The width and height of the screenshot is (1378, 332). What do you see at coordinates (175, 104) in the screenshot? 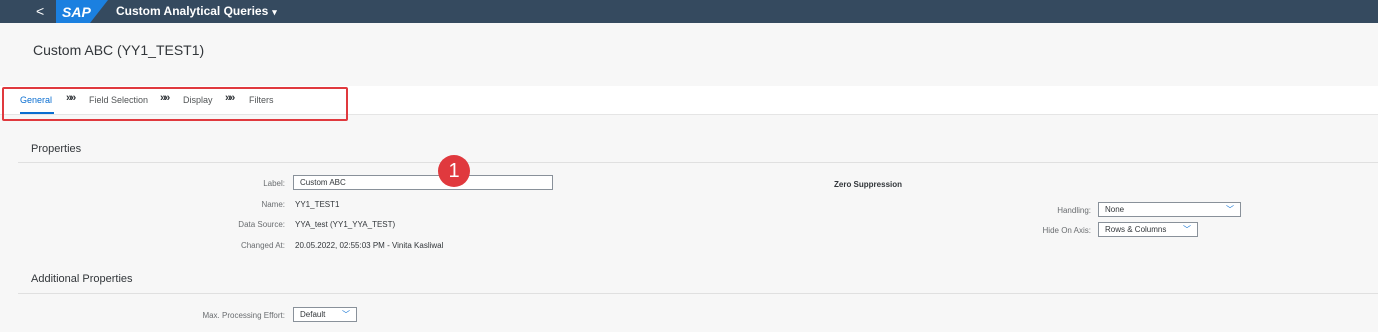
I see `annotation-highlight-box` at bounding box center [175, 104].